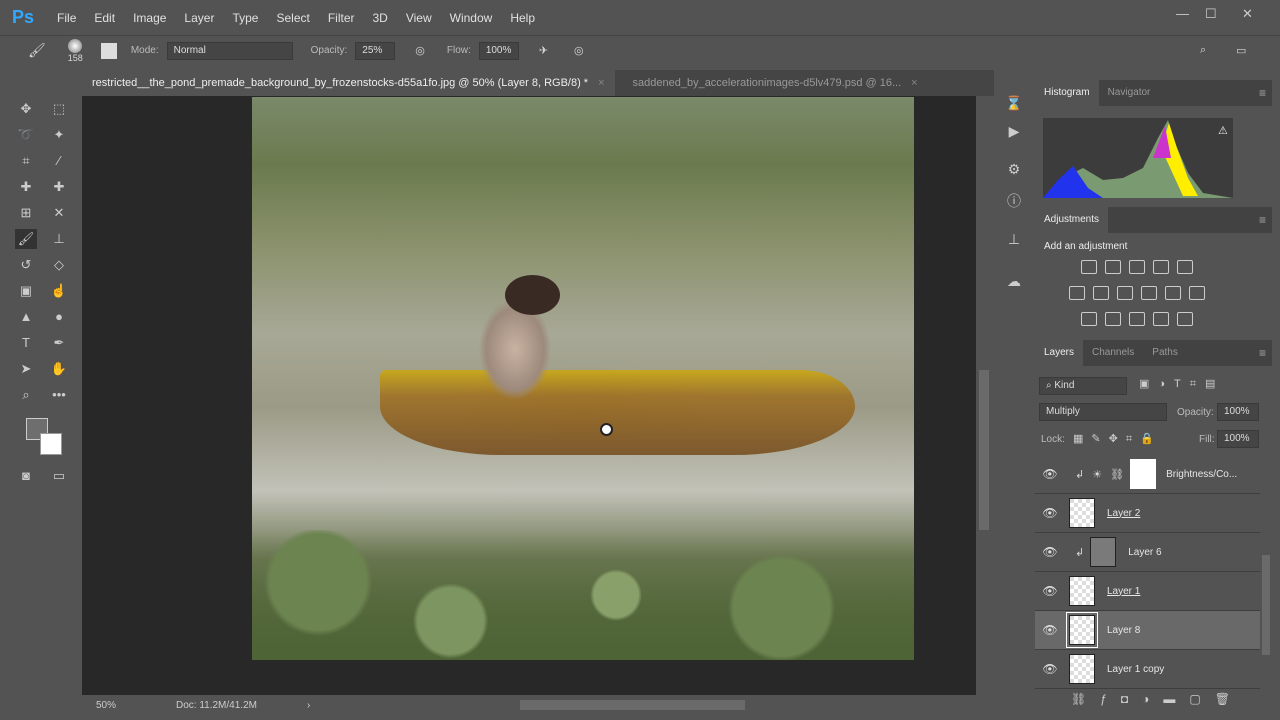 Image resolution: width=1280 pixels, height=720 pixels. I want to click on clone-stamp-tool-icon: ⊥, so click(59, 239).